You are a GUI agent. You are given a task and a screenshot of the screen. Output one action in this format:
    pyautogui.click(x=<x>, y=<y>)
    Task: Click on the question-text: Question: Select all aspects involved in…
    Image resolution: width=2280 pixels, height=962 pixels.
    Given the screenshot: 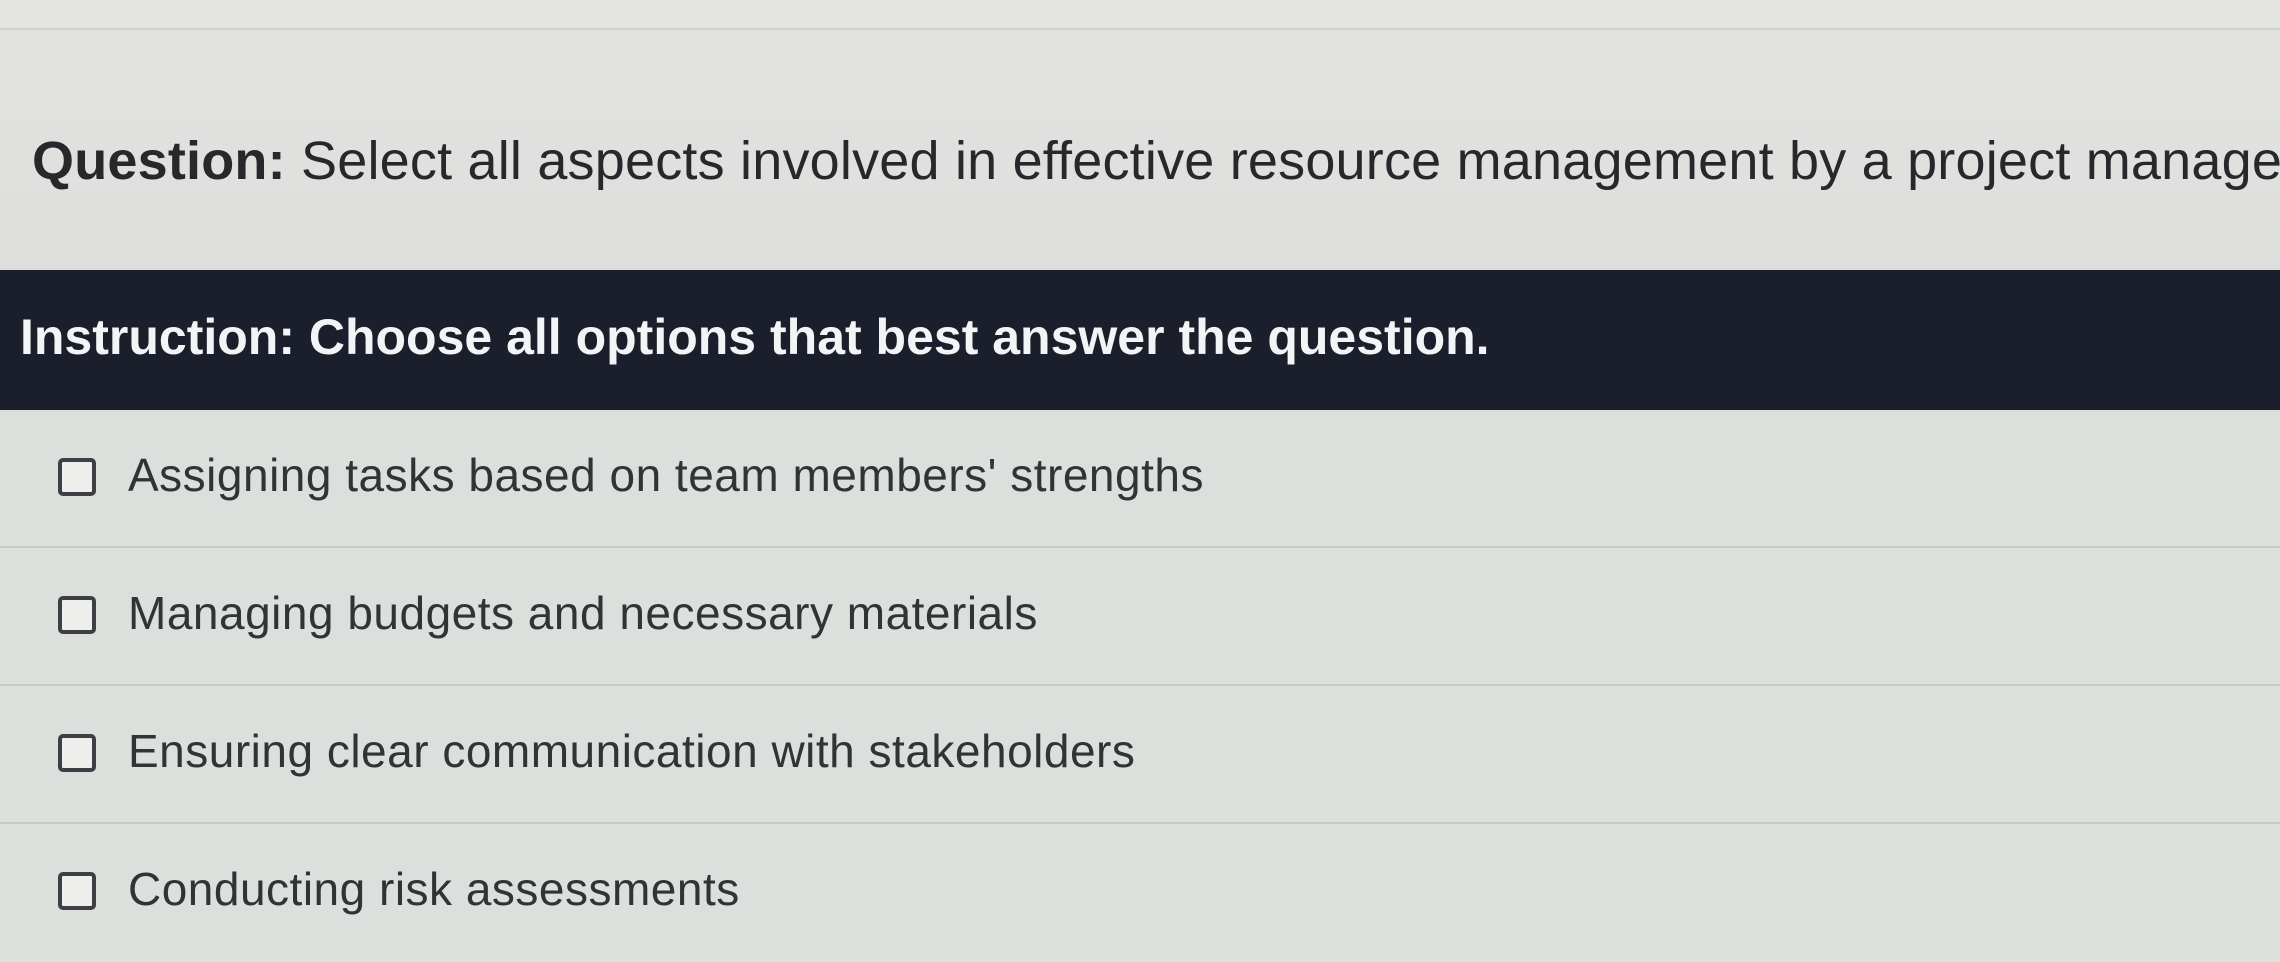 What is the action you would take?
    pyautogui.click(x=1156, y=161)
    